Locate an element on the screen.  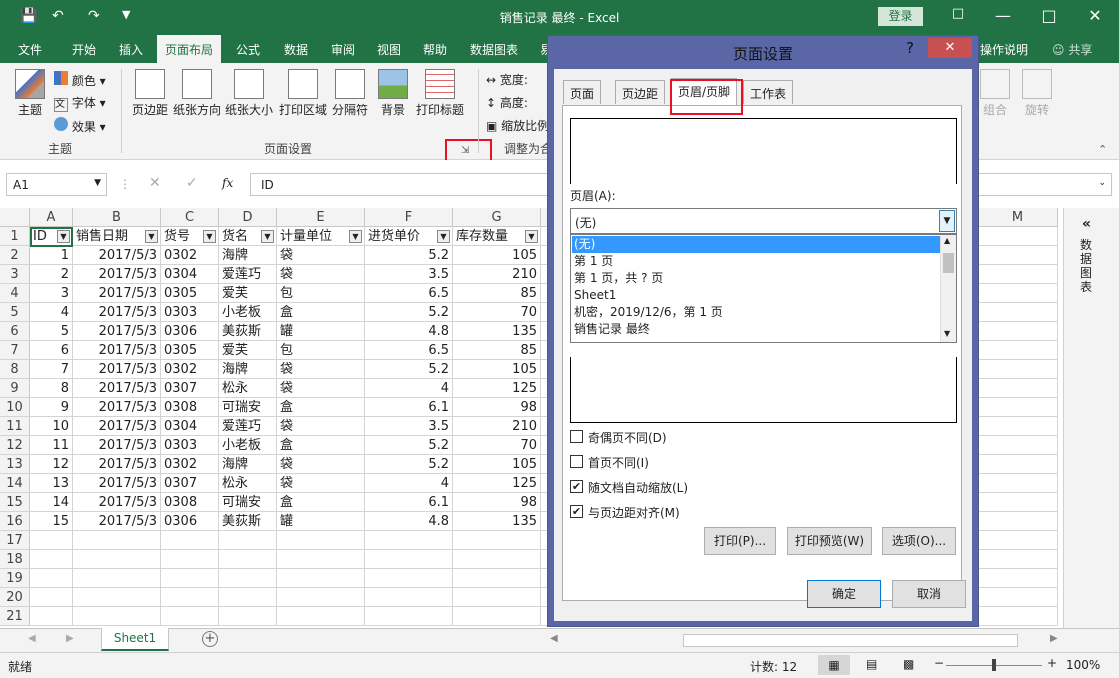
table-cell: 125 is located at coordinates (497, 388).